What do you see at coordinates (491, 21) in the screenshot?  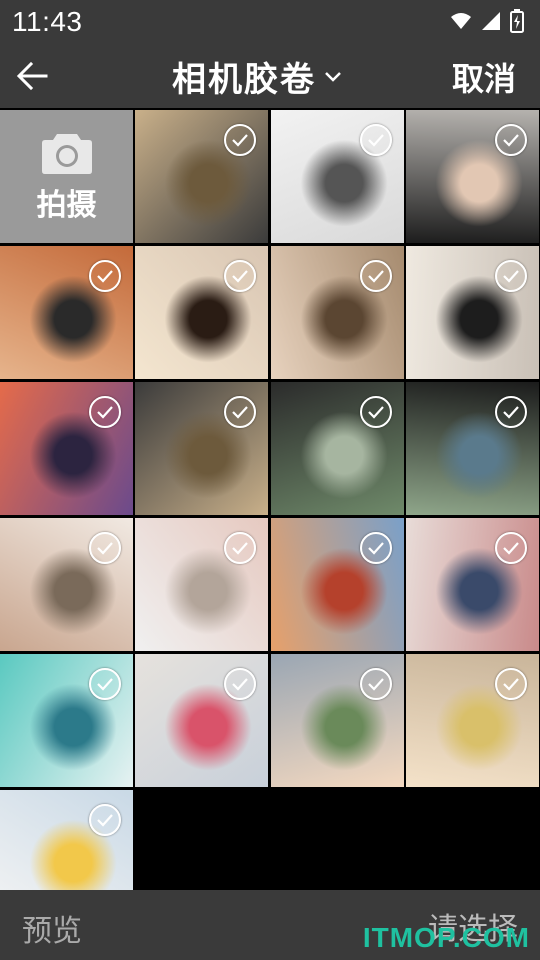 I see `cell-signal-icon` at bounding box center [491, 21].